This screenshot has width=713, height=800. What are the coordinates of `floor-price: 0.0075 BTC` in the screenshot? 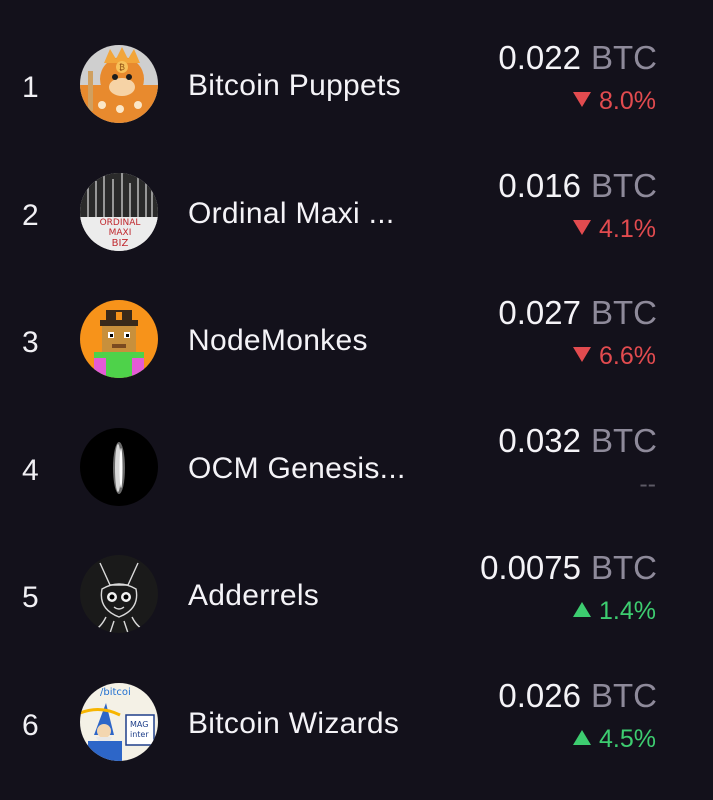 It's located at (568, 568).